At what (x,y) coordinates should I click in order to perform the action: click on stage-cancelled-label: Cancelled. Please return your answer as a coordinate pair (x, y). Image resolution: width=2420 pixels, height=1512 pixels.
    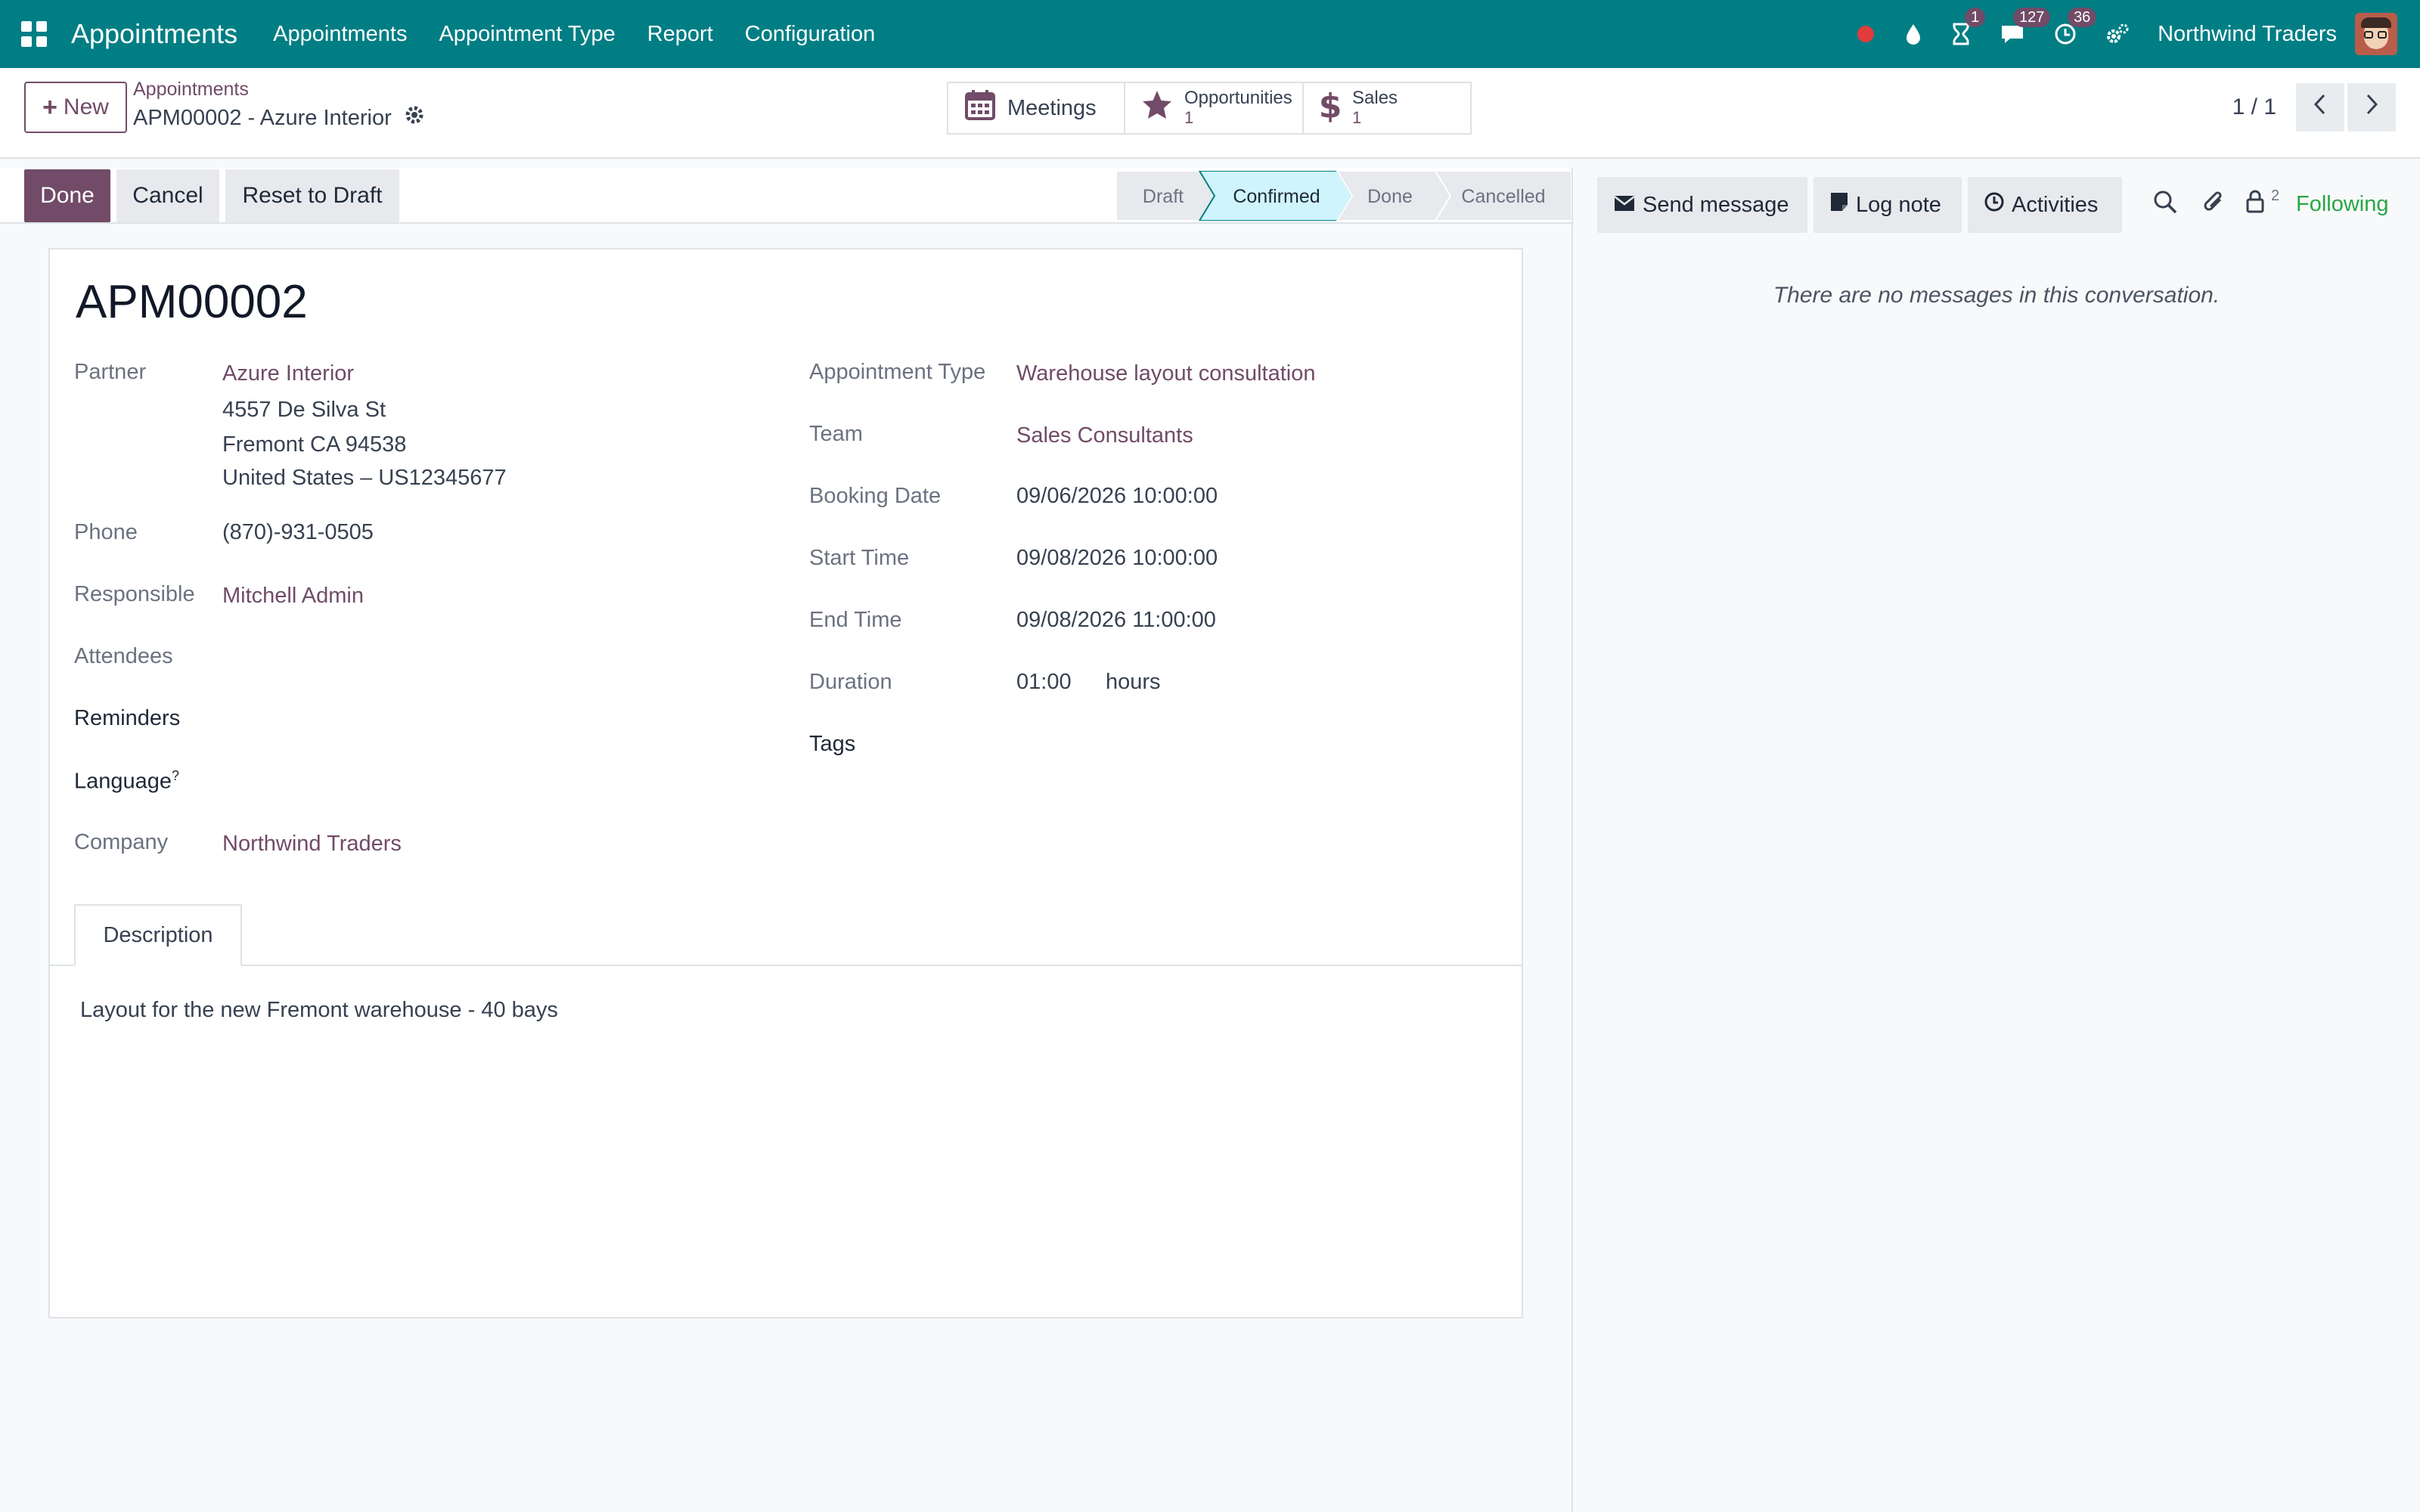
    Looking at the image, I should click on (1503, 197).